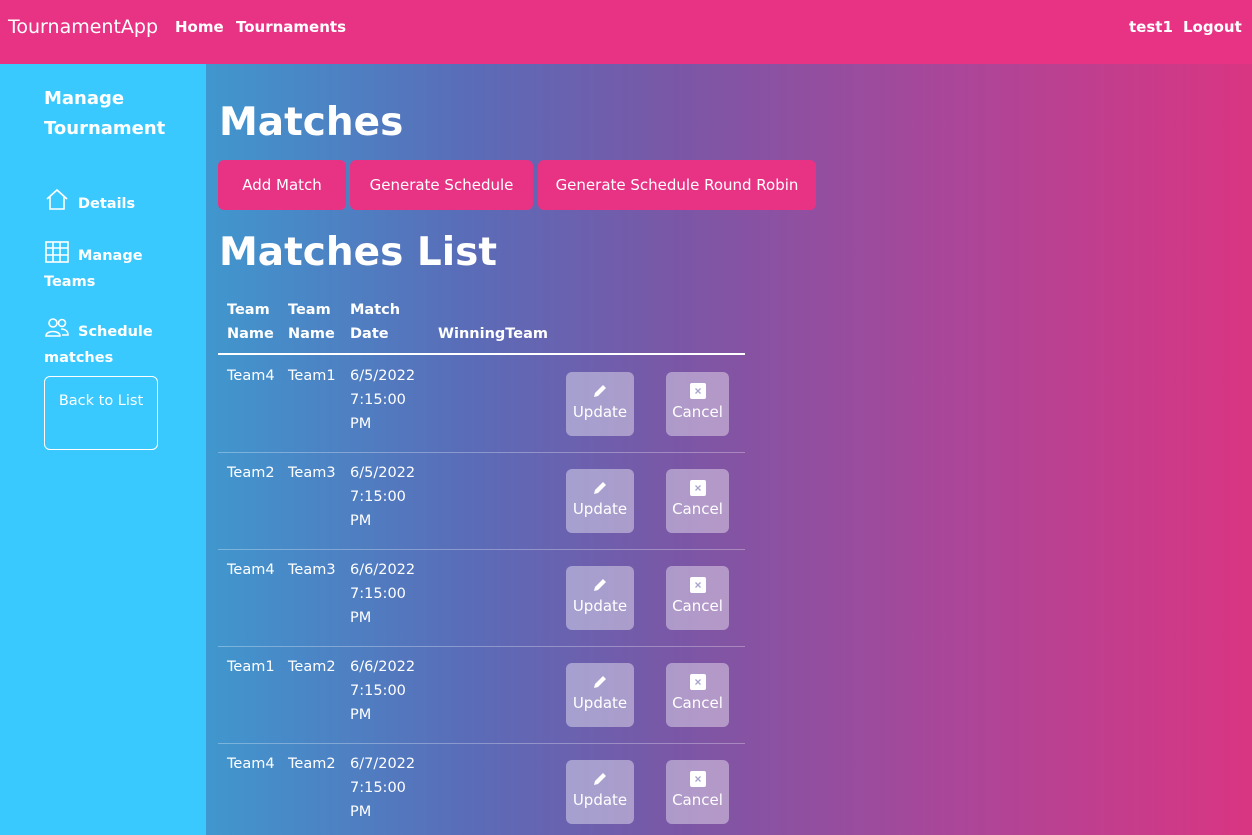  What do you see at coordinates (57, 252) in the screenshot?
I see `table-icon` at bounding box center [57, 252].